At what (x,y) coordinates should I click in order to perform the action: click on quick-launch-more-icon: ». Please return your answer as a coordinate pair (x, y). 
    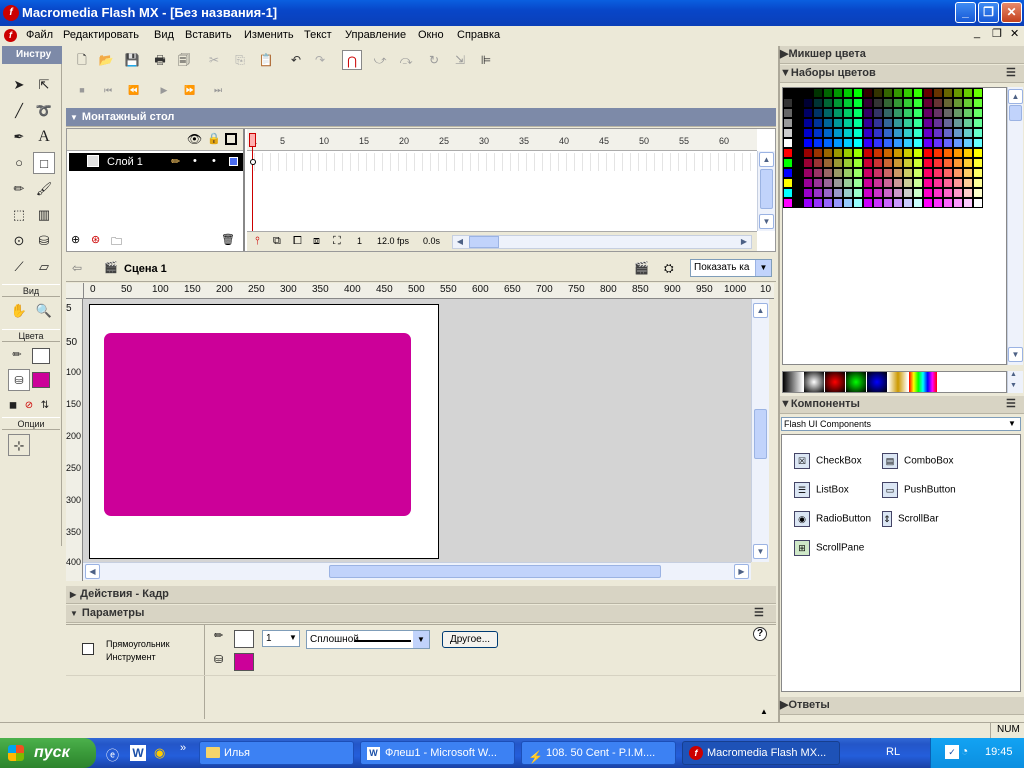
    Looking at the image, I should click on (183, 748).